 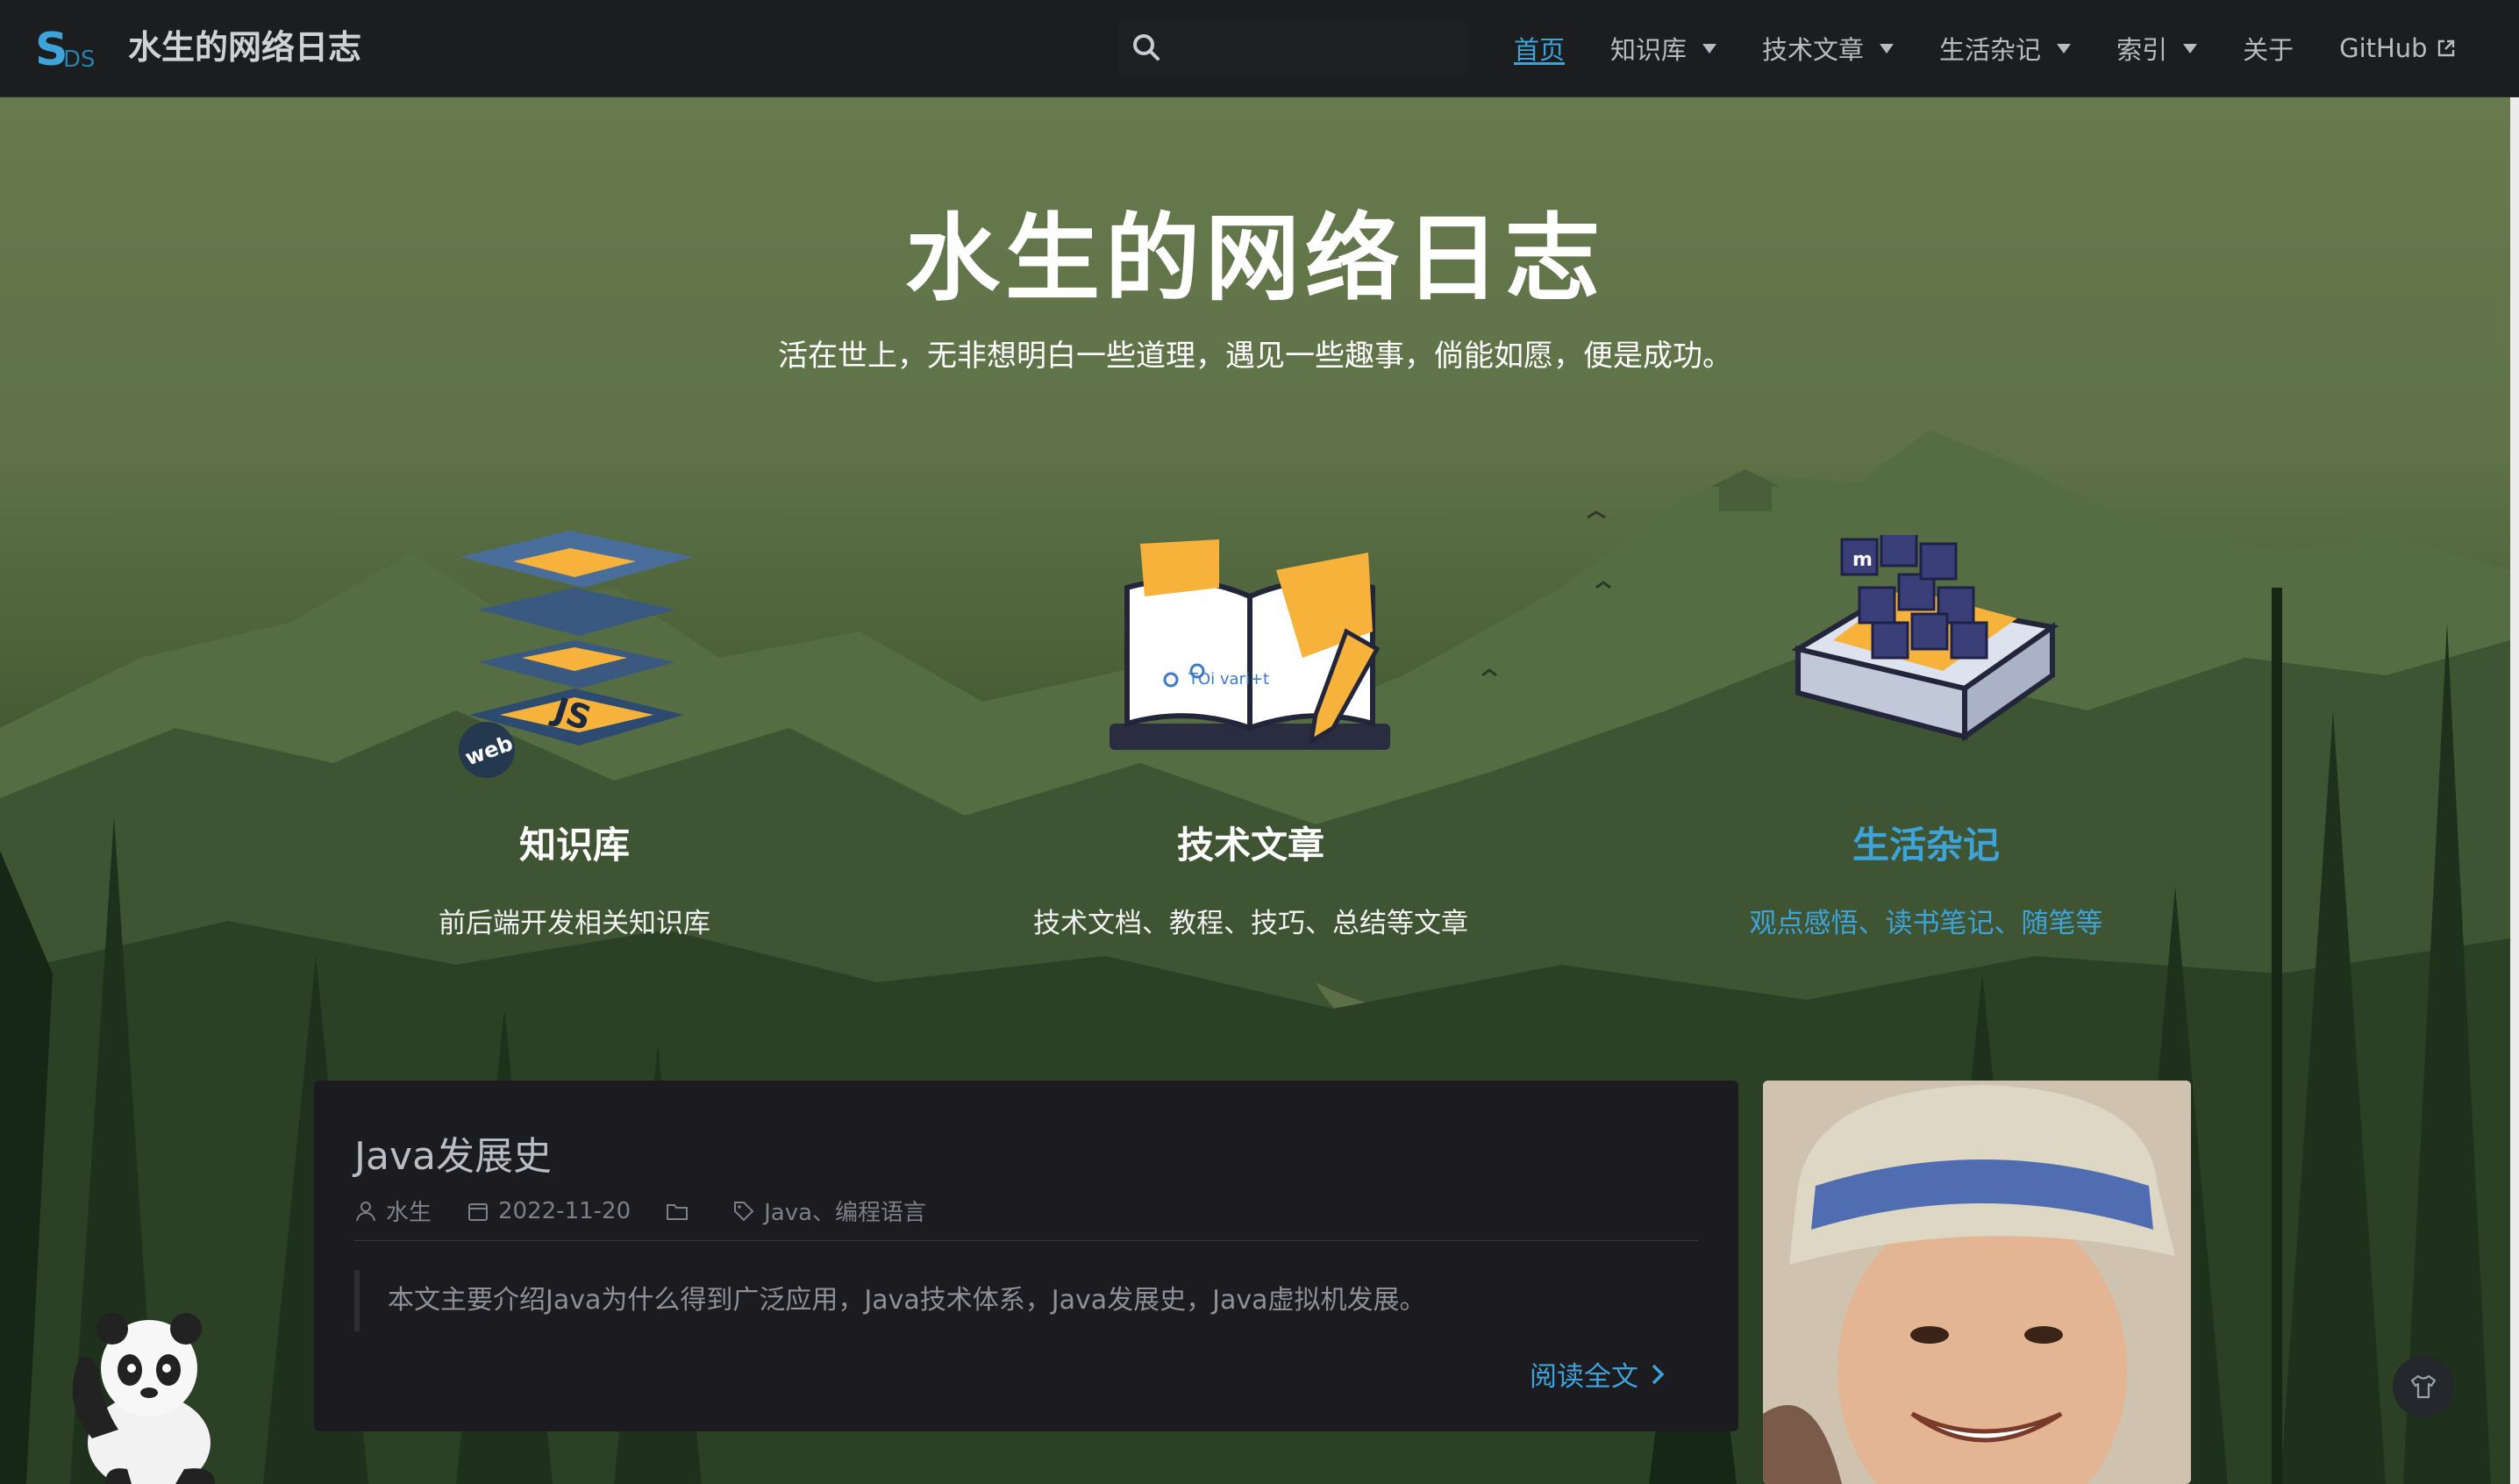 I want to click on nav-index-label: 索引, so click(x=2142, y=50).